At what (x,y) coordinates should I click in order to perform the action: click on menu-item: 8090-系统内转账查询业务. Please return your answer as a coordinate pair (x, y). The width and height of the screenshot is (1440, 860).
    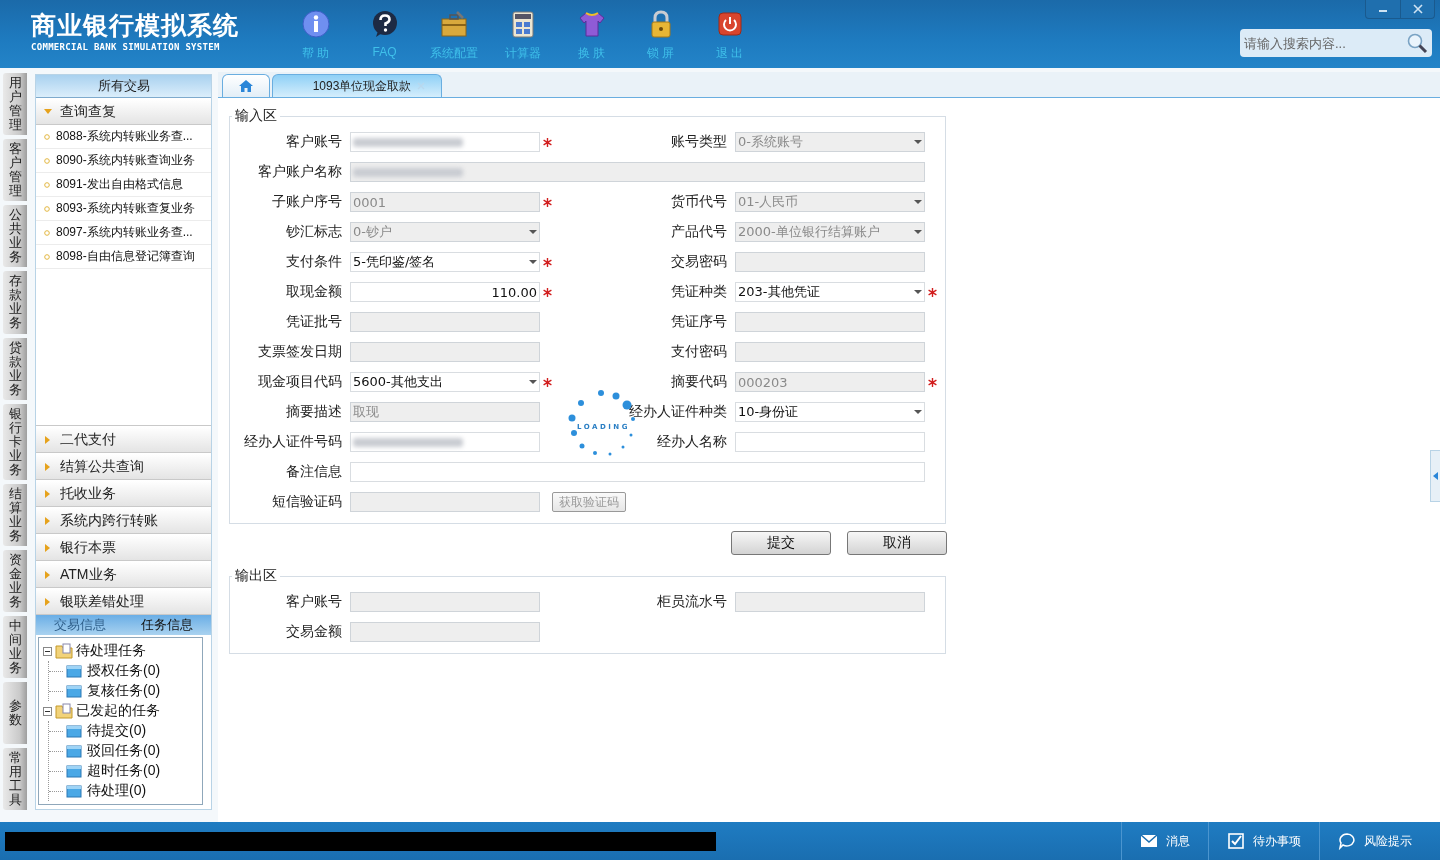
    Looking at the image, I should click on (123, 161).